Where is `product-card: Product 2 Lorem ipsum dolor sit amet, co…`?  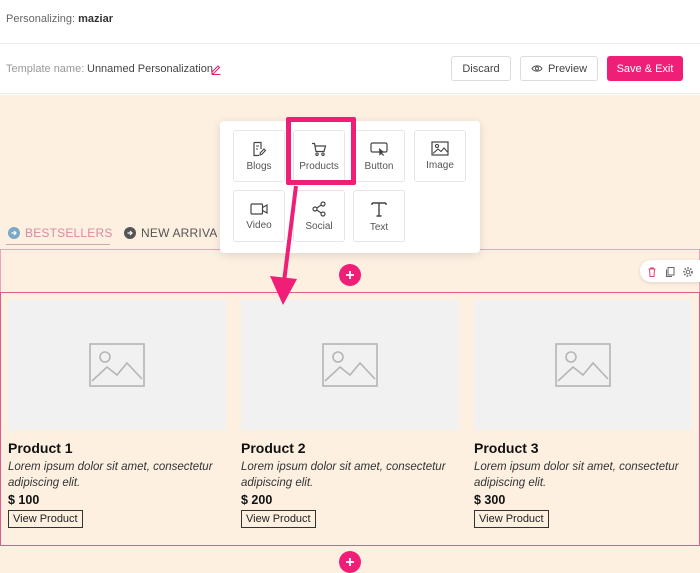 product-card: Product 2 Lorem ipsum dolor sit amet, co… is located at coordinates (352, 414).